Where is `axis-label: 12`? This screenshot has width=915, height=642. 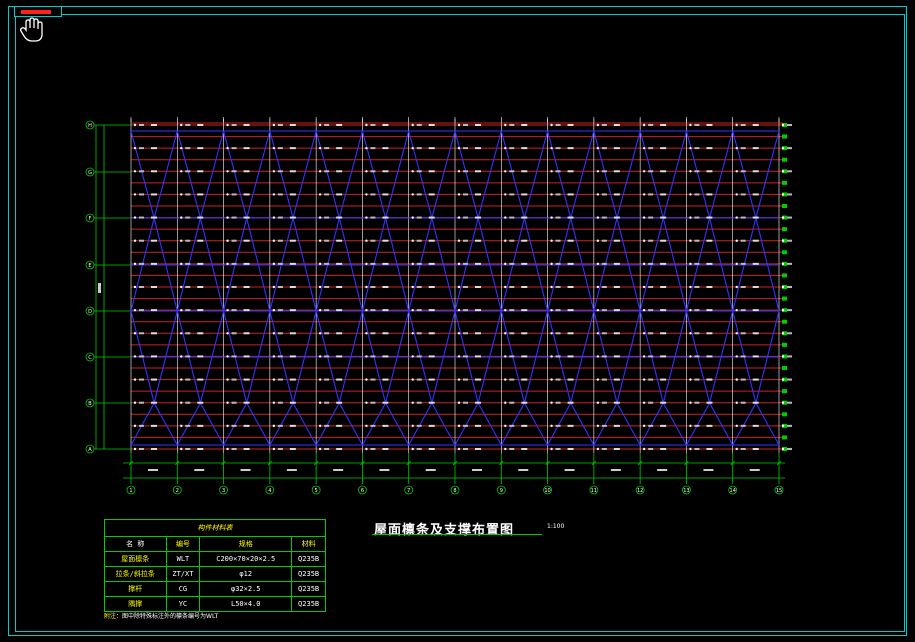 axis-label: 12 is located at coordinates (640, 491).